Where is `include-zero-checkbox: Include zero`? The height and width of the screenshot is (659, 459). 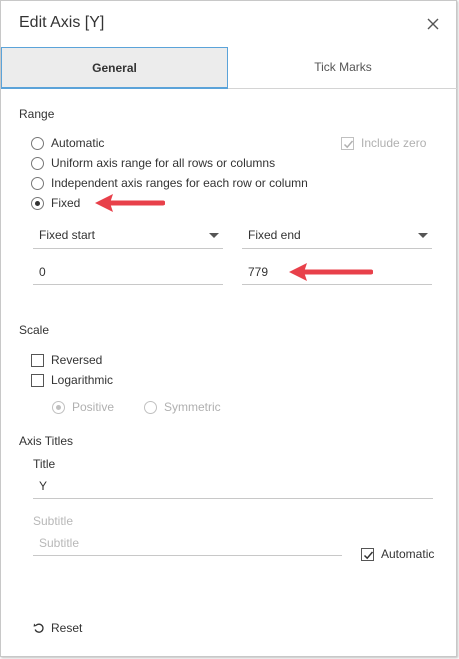 include-zero-checkbox: Include zero is located at coordinates (383, 143).